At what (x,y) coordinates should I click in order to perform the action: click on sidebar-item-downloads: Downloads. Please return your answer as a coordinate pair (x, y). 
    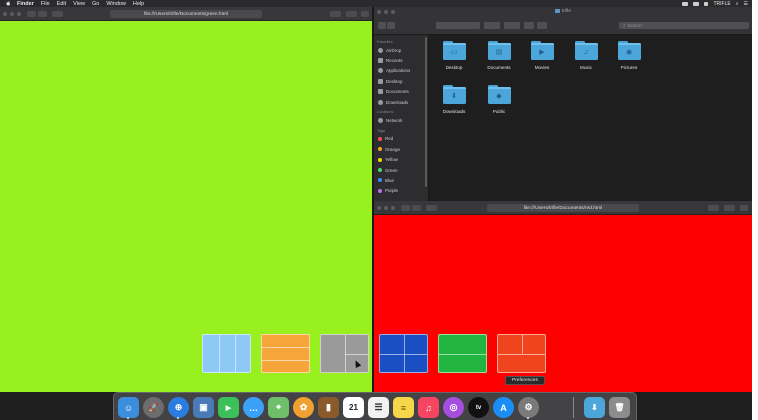
    Looking at the image, I should click on (401, 102).